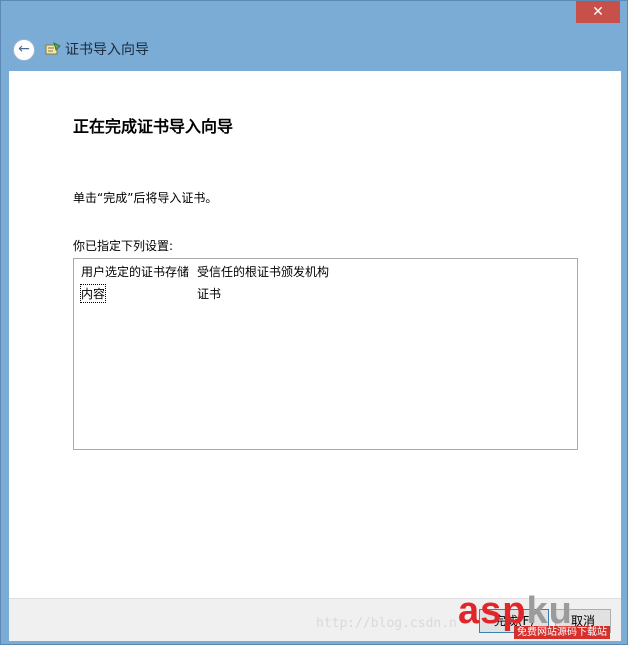  Describe the element at coordinates (107, 50) in the screenshot. I see `wizard-title: 证书导入向导` at that location.